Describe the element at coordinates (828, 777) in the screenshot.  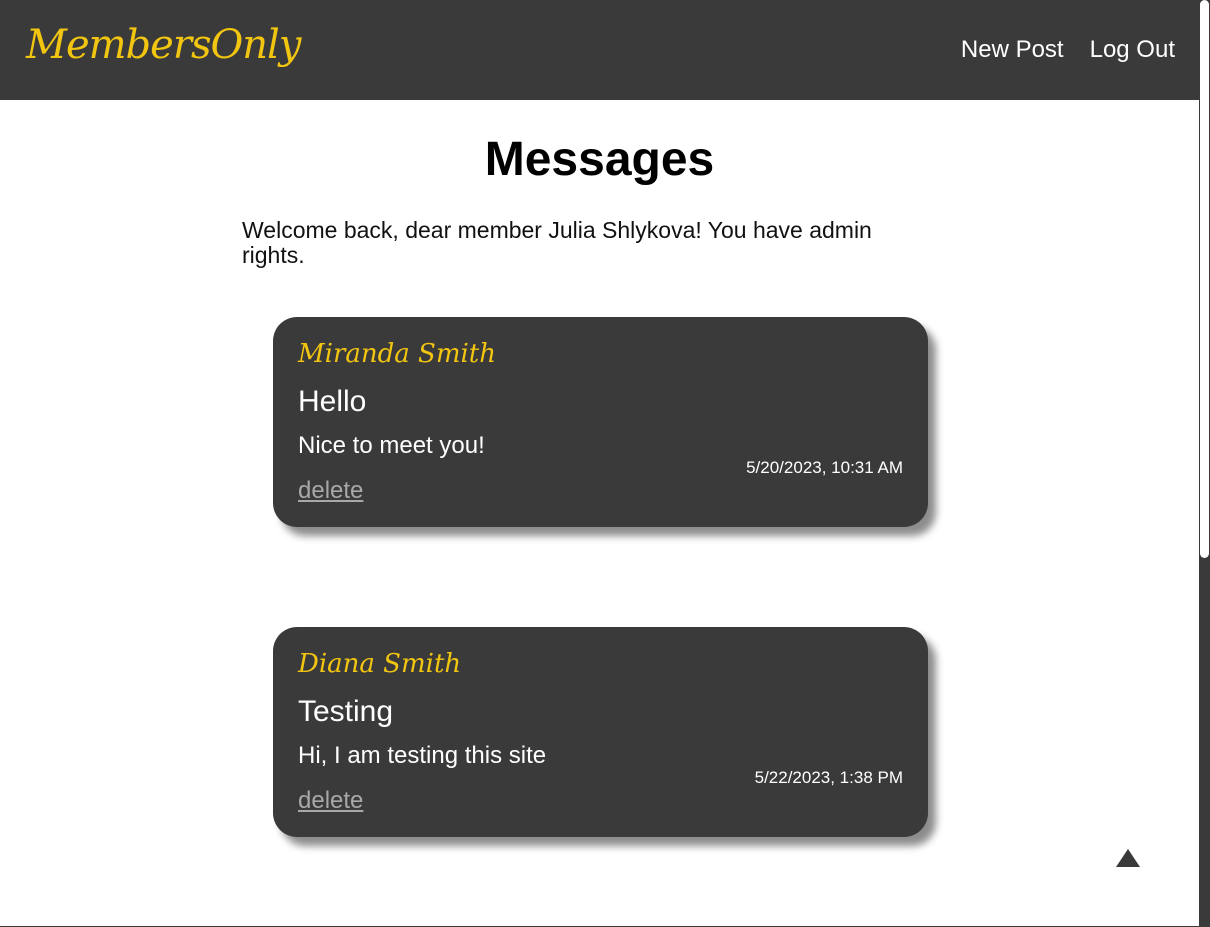
I see `message-timestamp: 5/22/2023, 1:38 PM` at that location.